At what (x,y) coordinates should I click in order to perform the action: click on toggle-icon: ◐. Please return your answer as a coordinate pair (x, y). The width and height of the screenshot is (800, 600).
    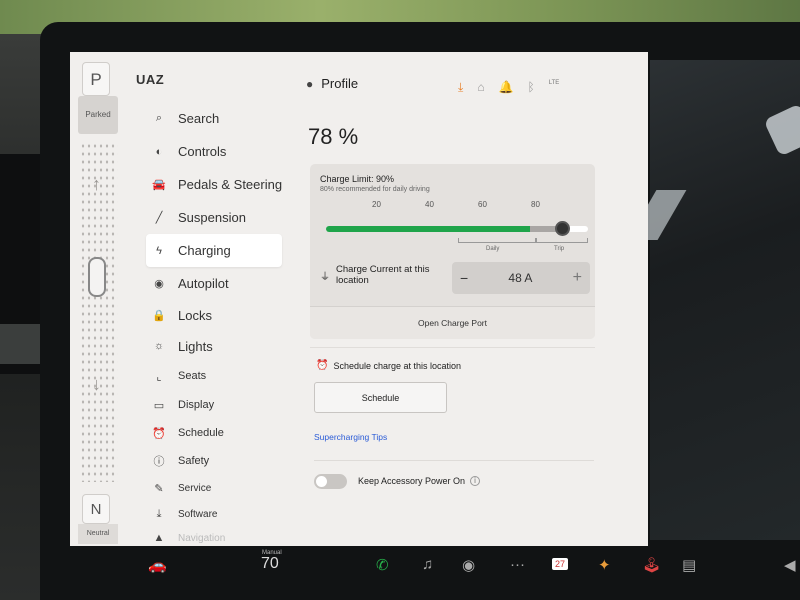
    Looking at the image, I should click on (159, 151).